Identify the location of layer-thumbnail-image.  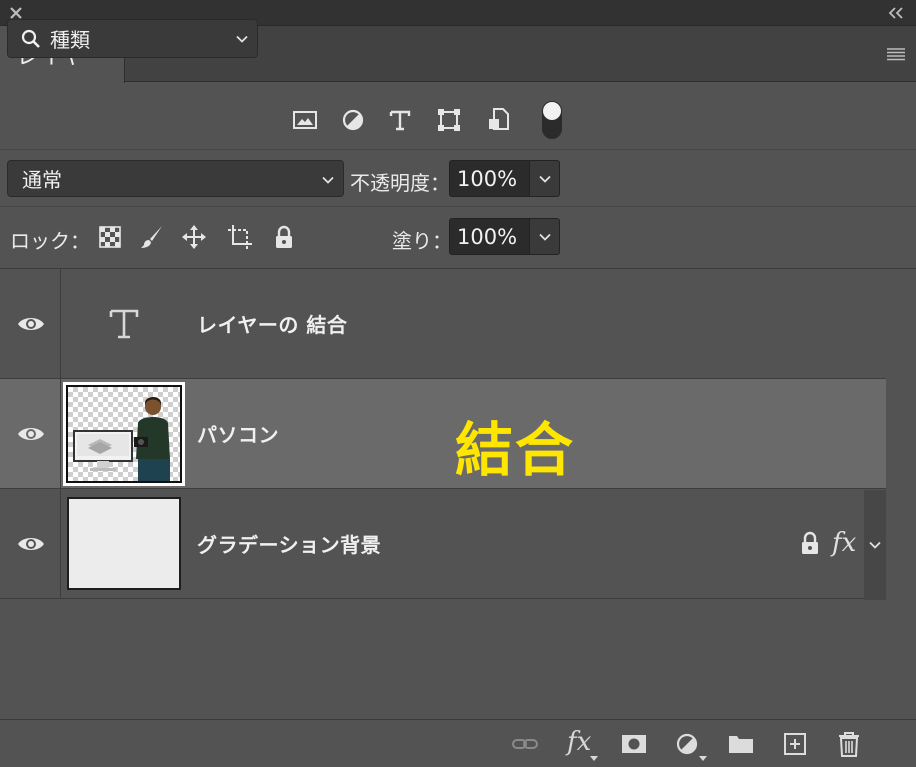
(124, 434).